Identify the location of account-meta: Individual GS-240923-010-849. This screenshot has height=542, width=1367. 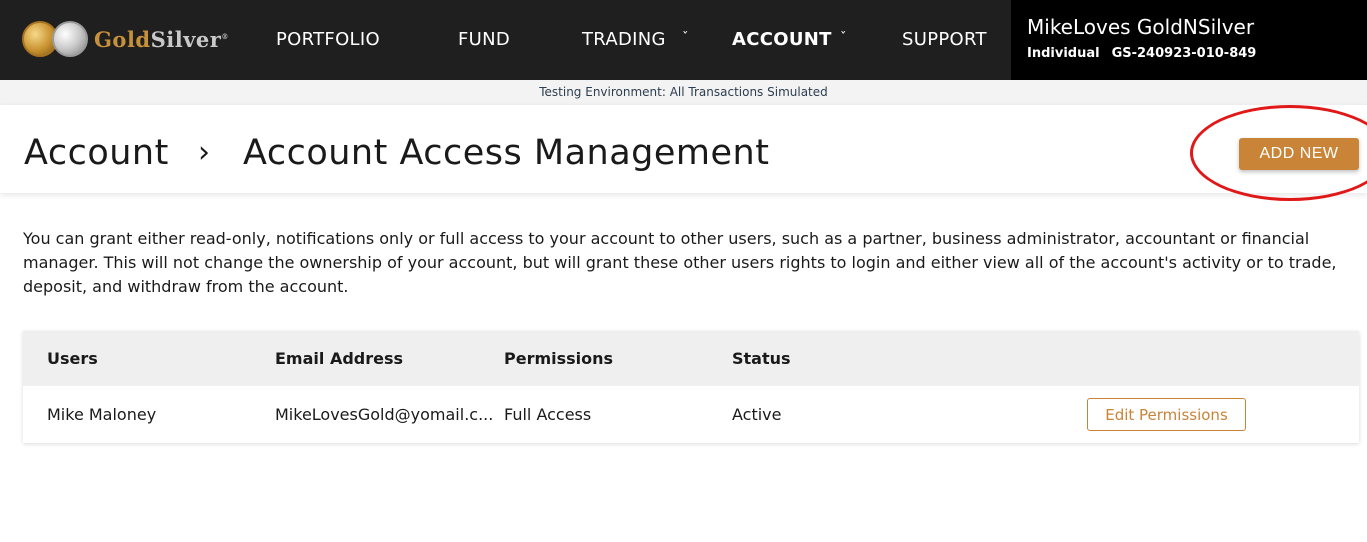
(1141, 53).